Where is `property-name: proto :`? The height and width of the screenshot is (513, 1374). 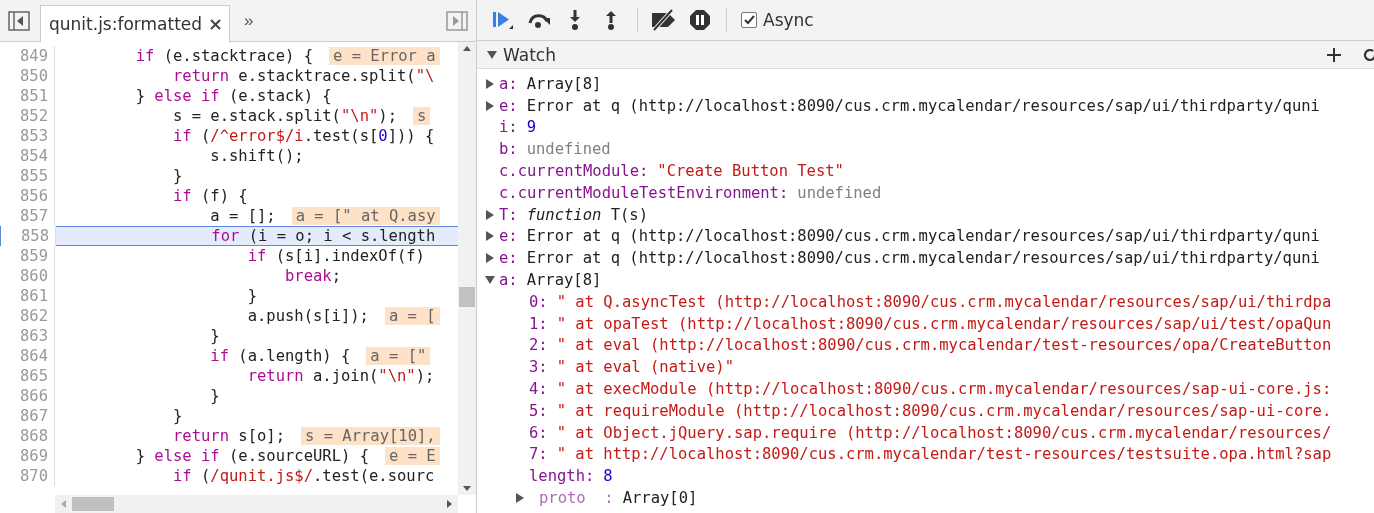
property-name: proto : is located at coordinates (576, 498).